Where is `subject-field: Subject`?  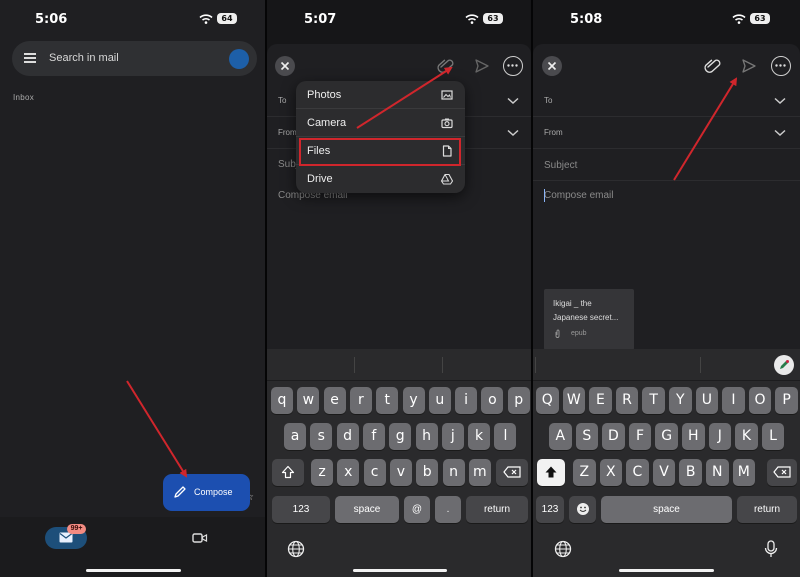 subject-field: Subject is located at coordinates (666, 165).